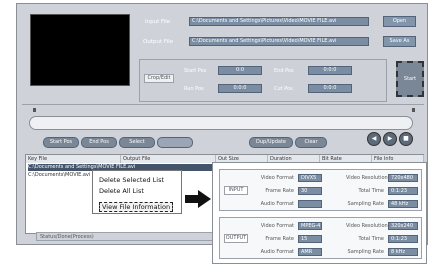 Image resolution: width=432 pixels, height=268 pixels. Describe the element at coordinates (277, 204) in the screenshot. I see `input-audio-format-label: Audio Format` at that location.